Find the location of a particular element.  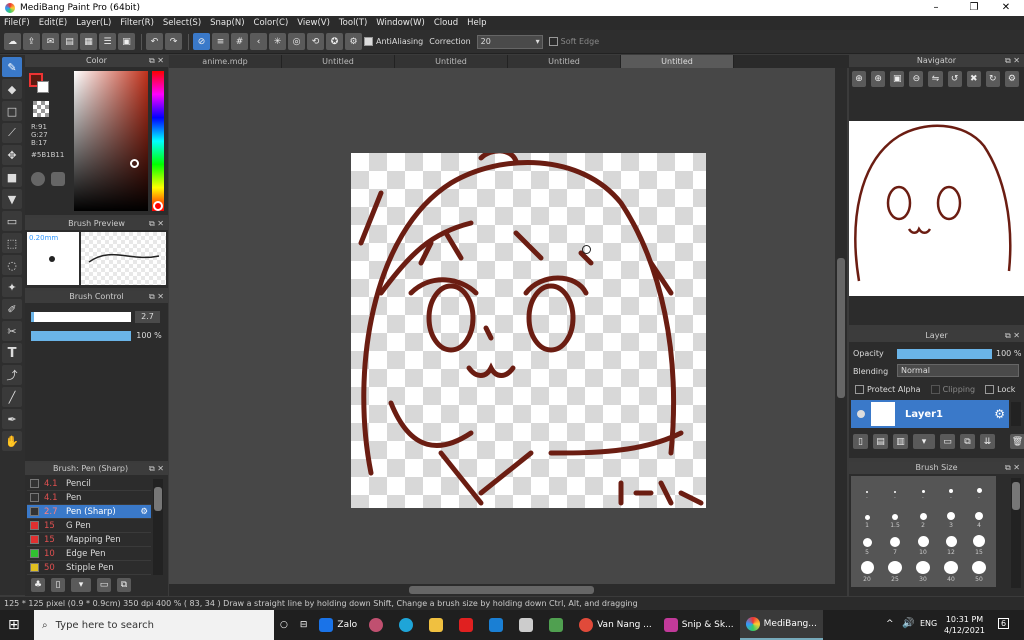

clipping-checkbox is located at coordinates (935, 389).